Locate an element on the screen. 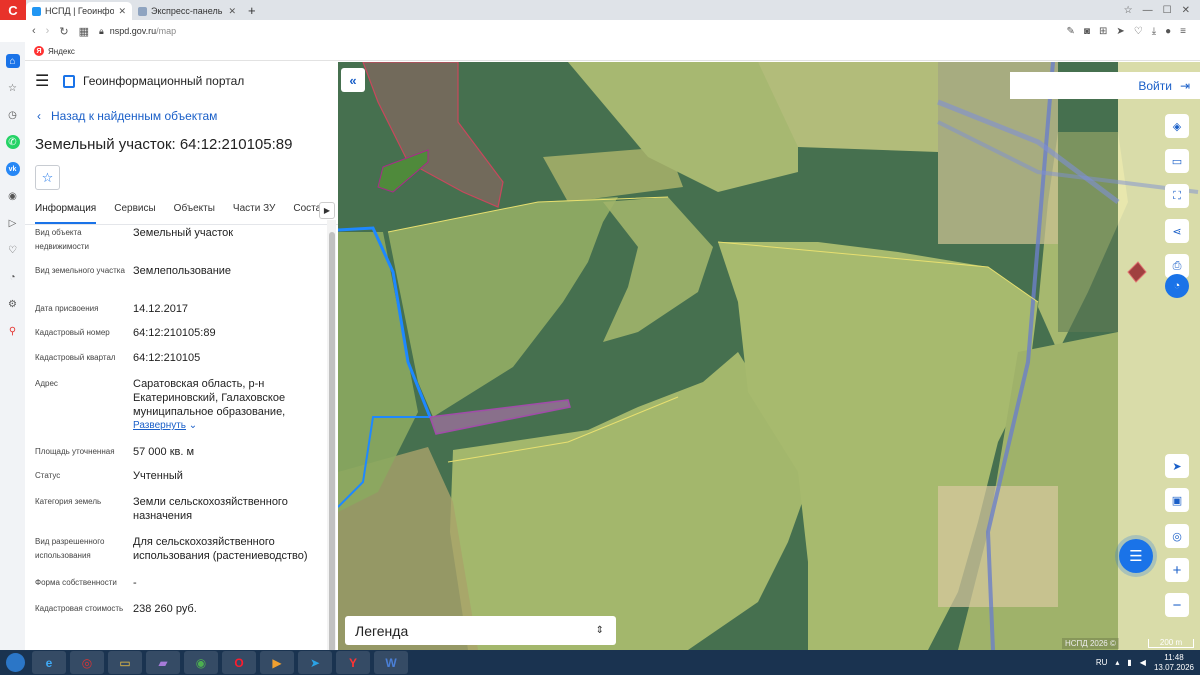 This screenshot has width=1200, height=675. double-chevron-left-icon: « is located at coordinates (353, 80).